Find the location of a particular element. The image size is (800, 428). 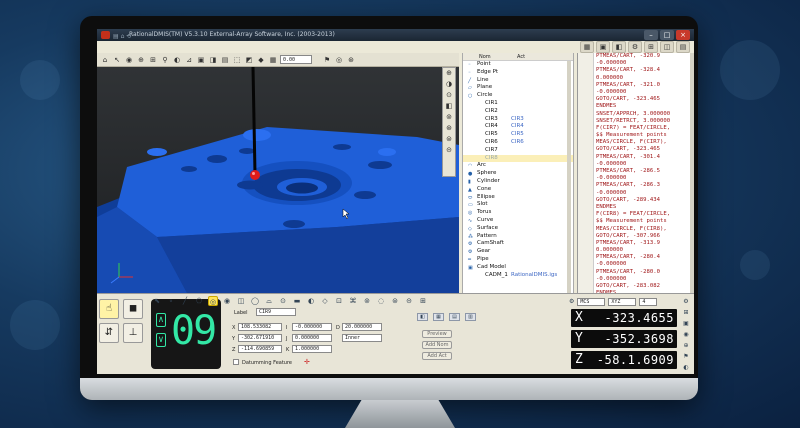

tree-item: CIR4 CIR4 is located at coordinates (518, 127).